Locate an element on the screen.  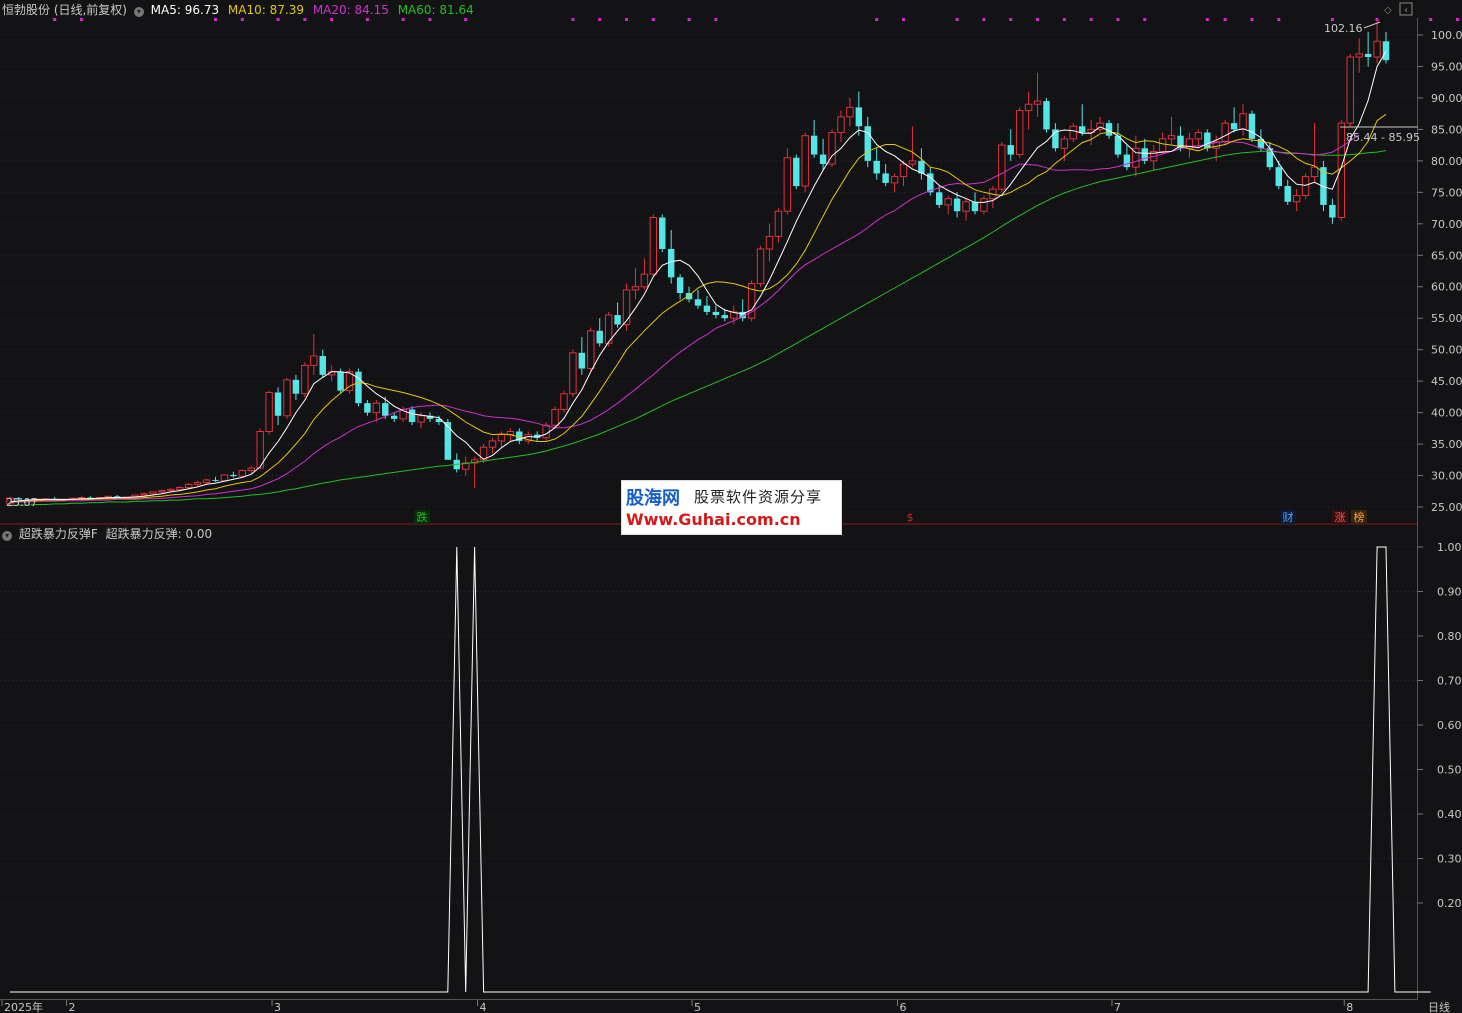
indicator-series-label: 超跌暴力反弹: is located at coordinates (143, 534).